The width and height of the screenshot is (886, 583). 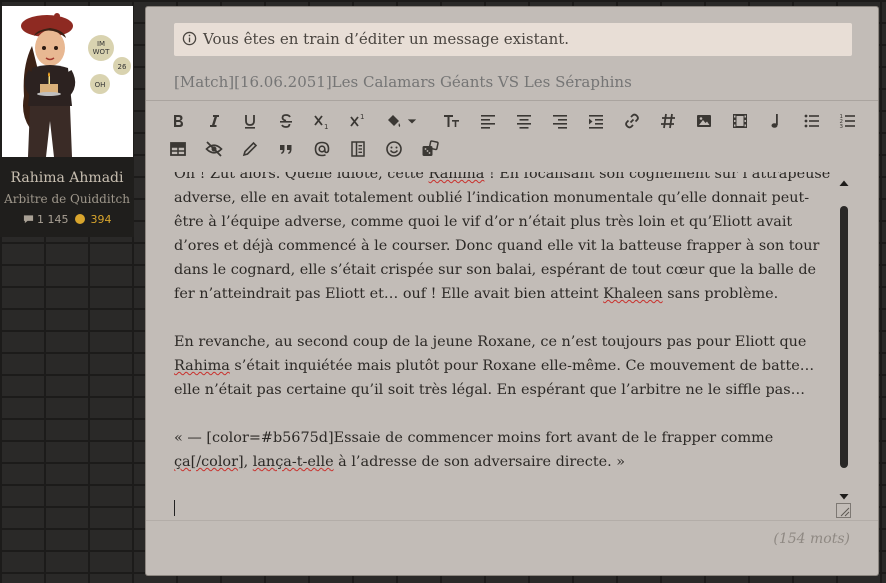 I want to click on text-size-icon, so click(x=452, y=121).